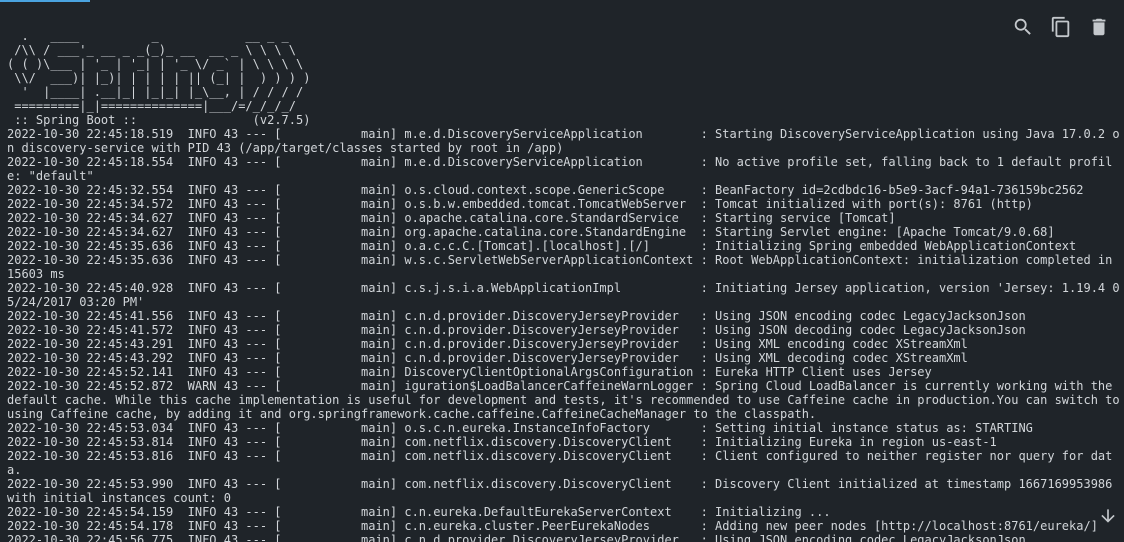 Image resolution: width=1124 pixels, height=542 pixels. I want to click on arrow-down-icon, so click(1108, 516).